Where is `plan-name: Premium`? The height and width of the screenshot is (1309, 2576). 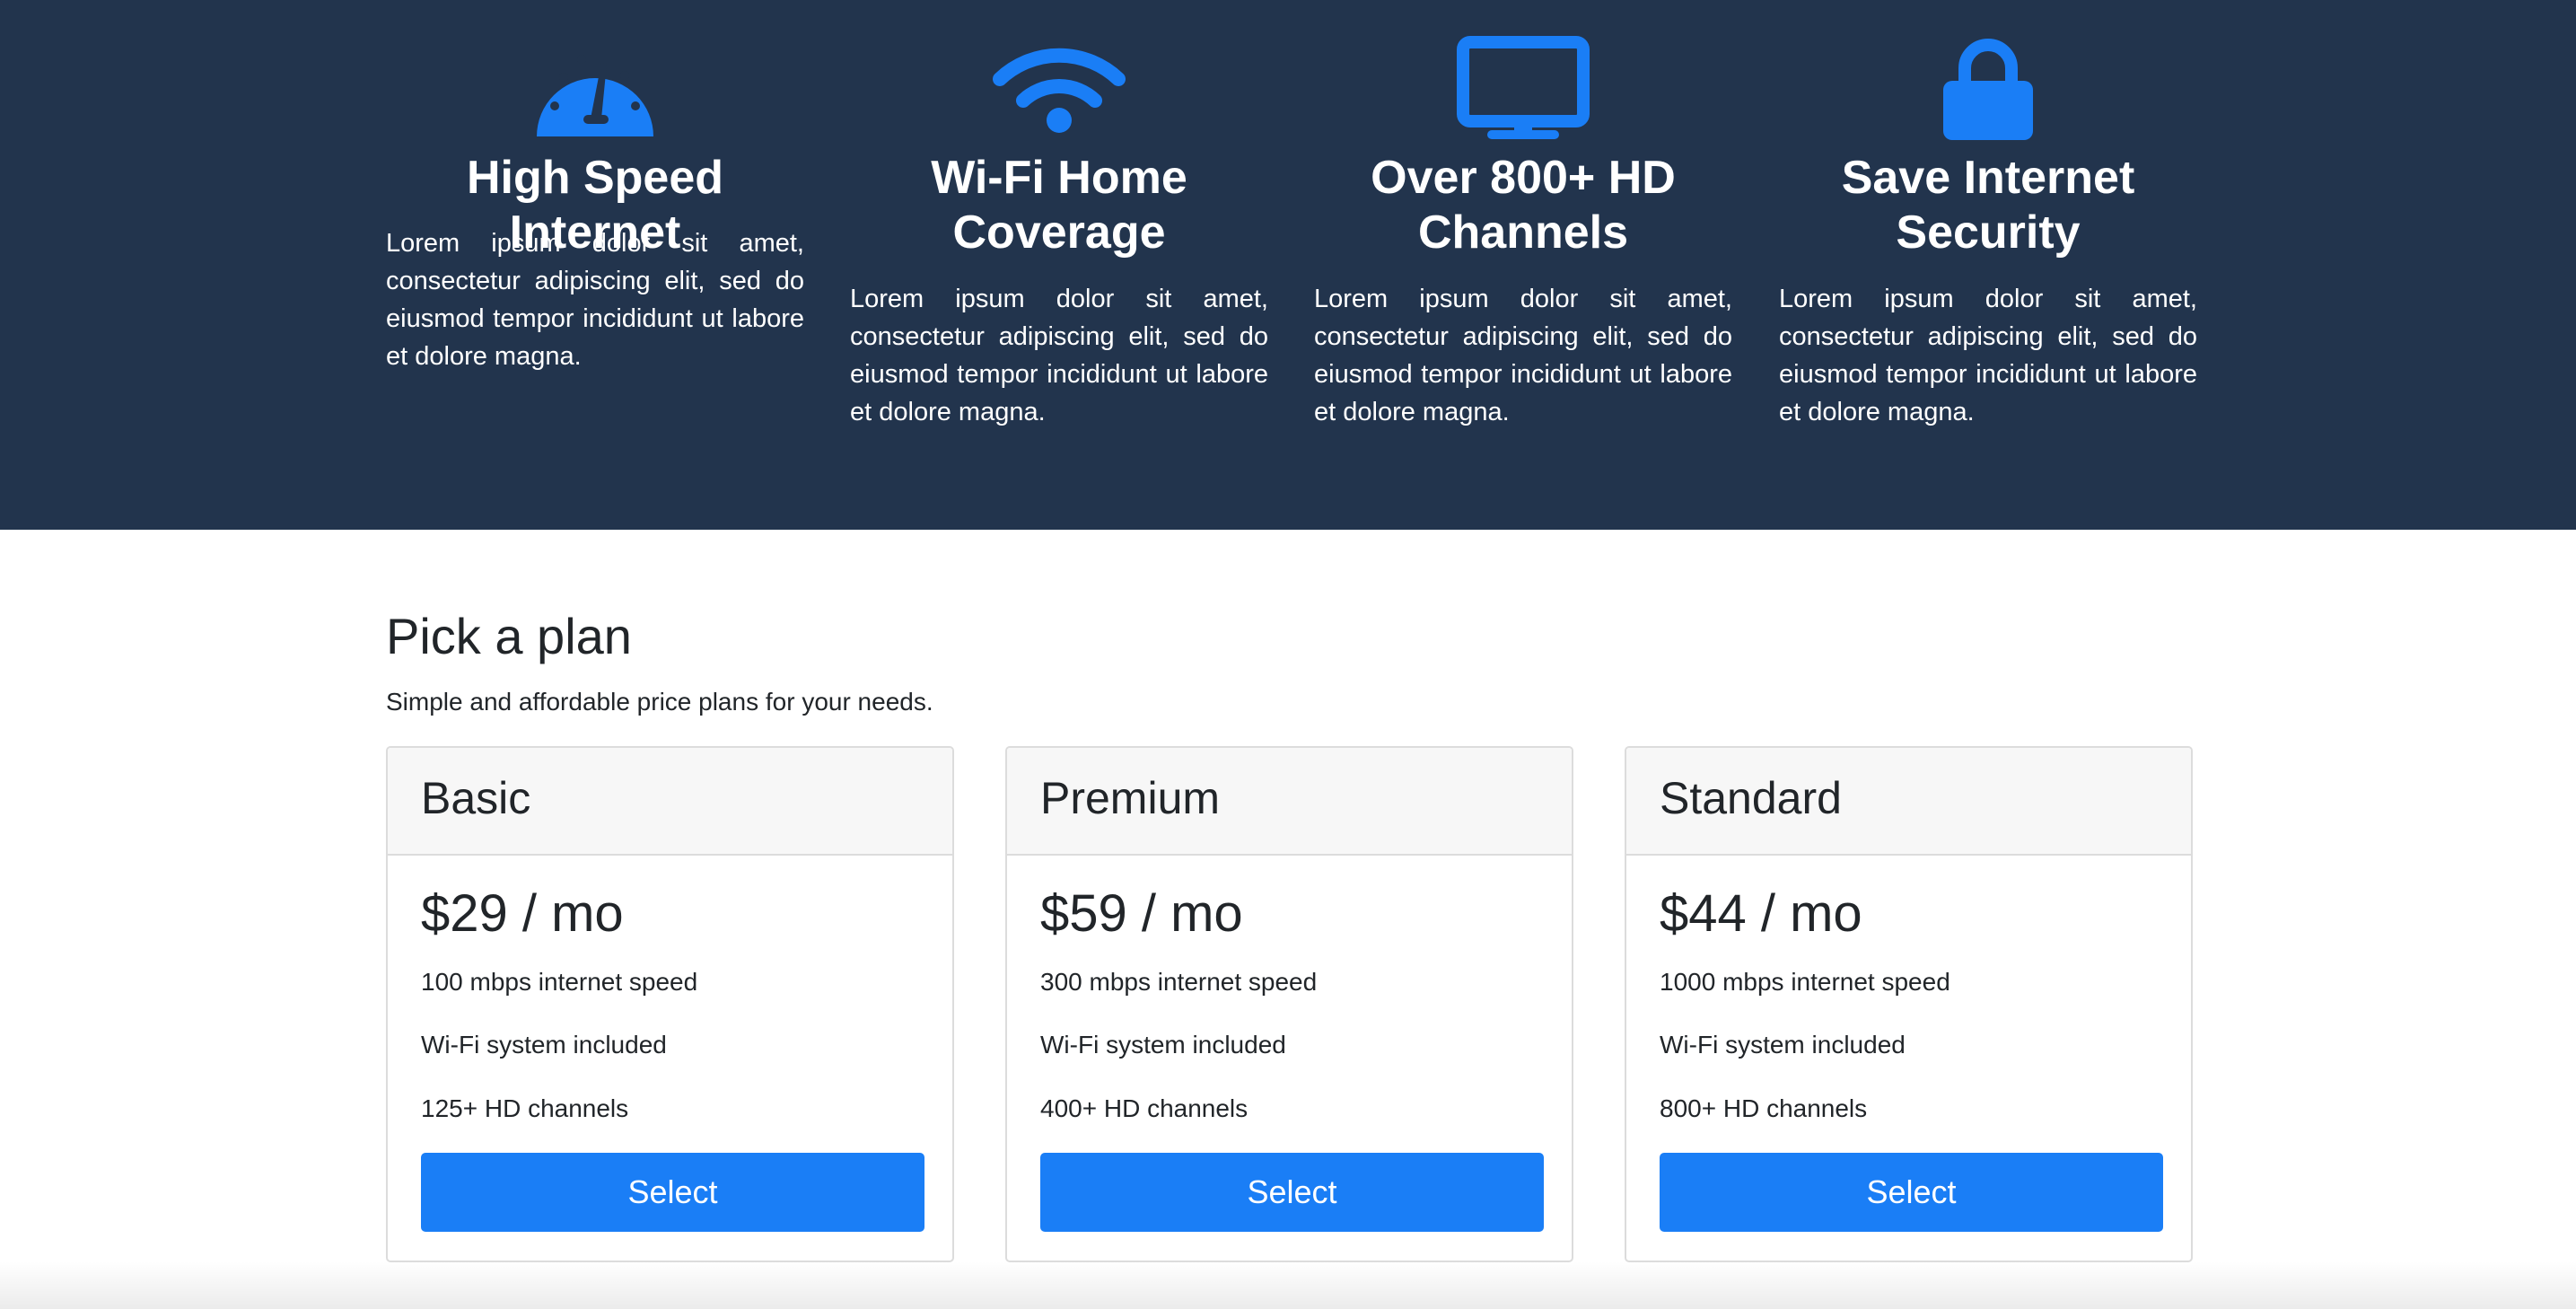 plan-name: Premium is located at coordinates (1130, 798).